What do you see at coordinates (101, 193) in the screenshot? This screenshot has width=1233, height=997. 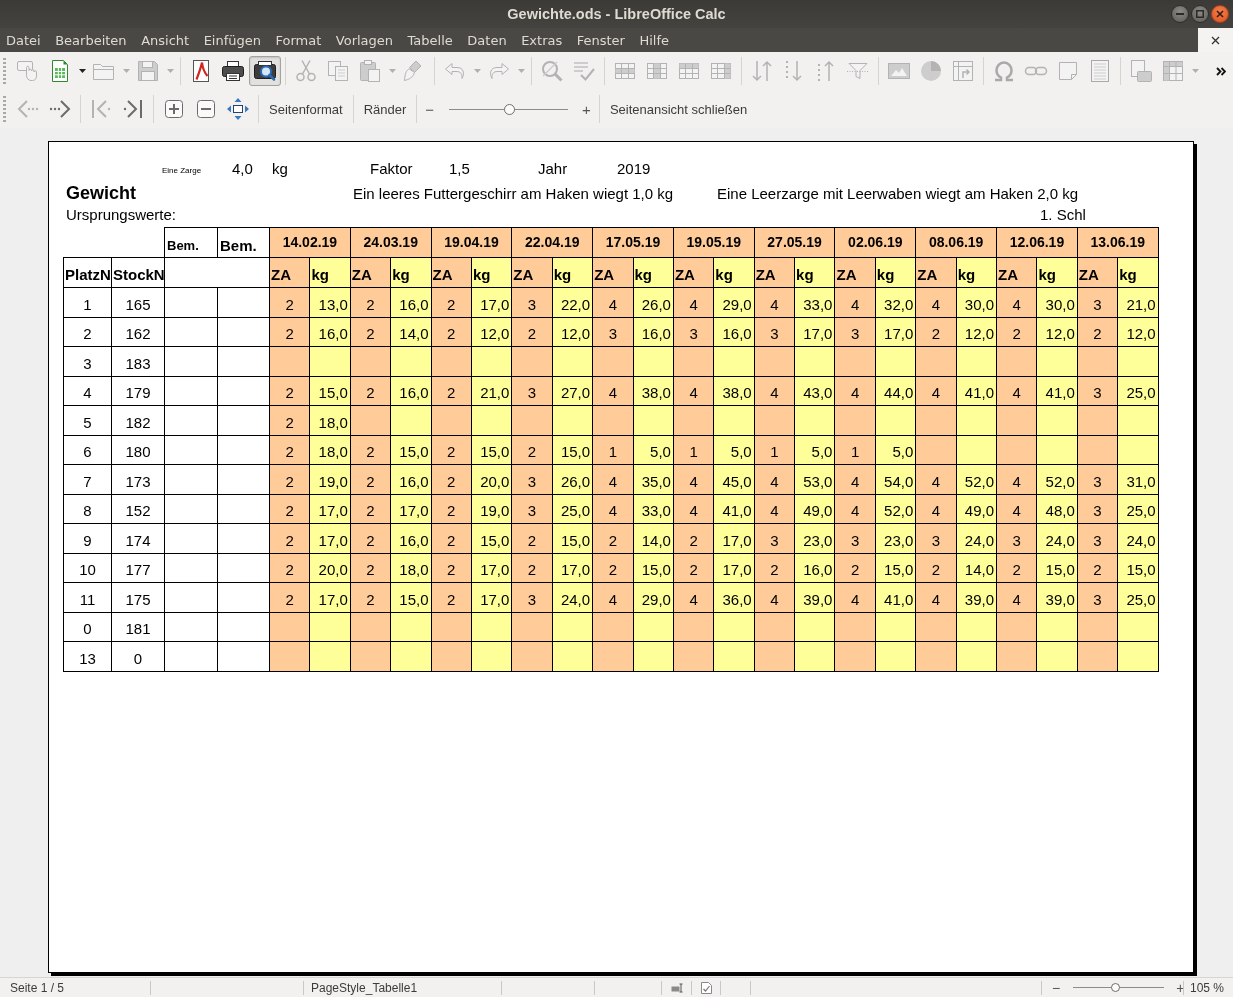 I see `sheet-title: Gewicht` at bounding box center [101, 193].